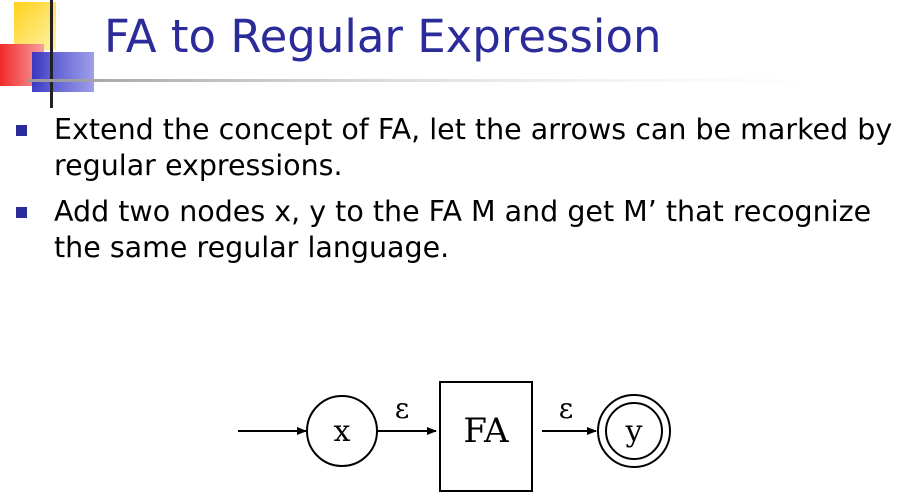 The image size is (913, 498). Describe the element at coordinates (566, 408) in the screenshot. I see `epsilon-out-label: ε` at that location.